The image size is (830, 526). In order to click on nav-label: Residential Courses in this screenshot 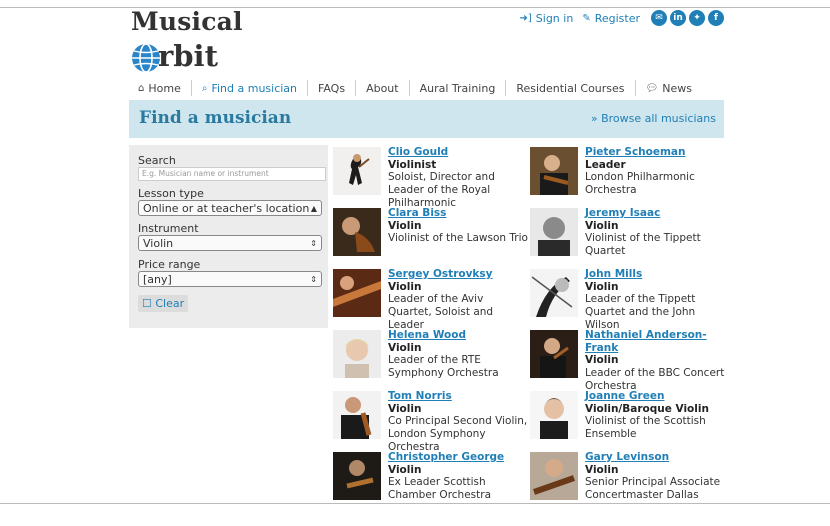, I will do `click(570, 88)`.